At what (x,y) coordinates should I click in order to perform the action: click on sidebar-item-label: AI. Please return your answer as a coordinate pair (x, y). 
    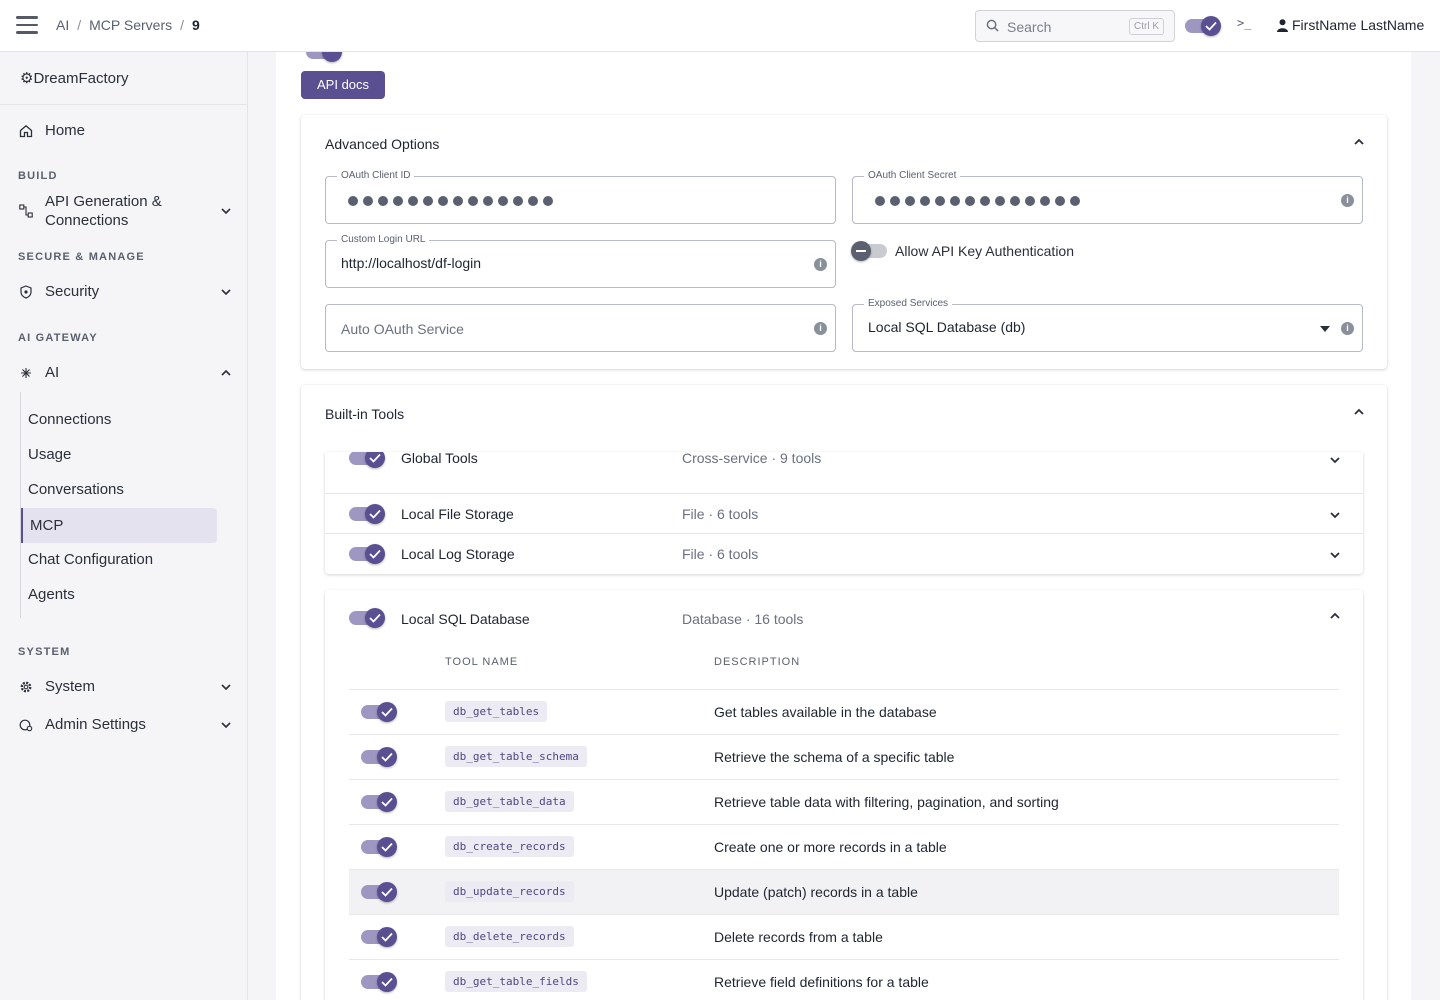
    Looking at the image, I should click on (52, 372).